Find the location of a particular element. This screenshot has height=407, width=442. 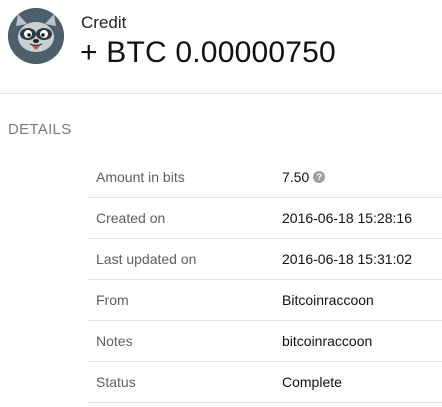

detail-row-amount-in-bits: Amount in bits 7.50? is located at coordinates (265, 177).